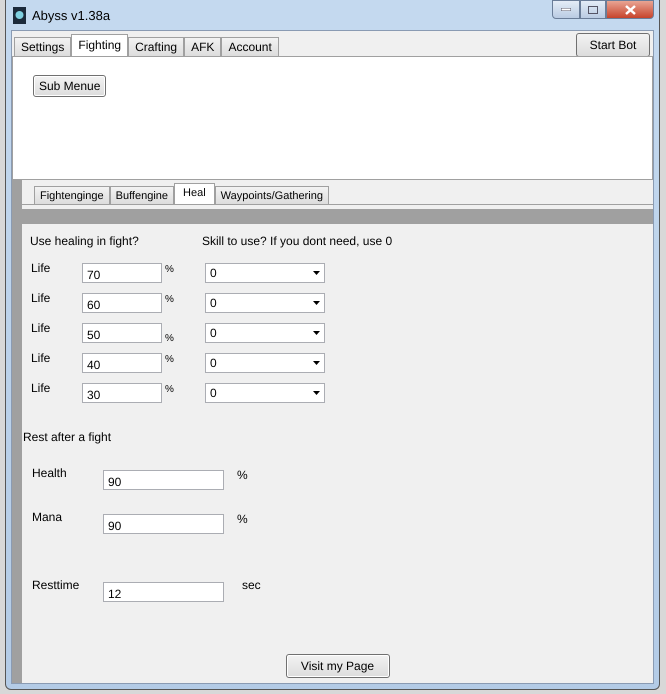  I want to click on tab: Fightenginge, so click(72, 195).